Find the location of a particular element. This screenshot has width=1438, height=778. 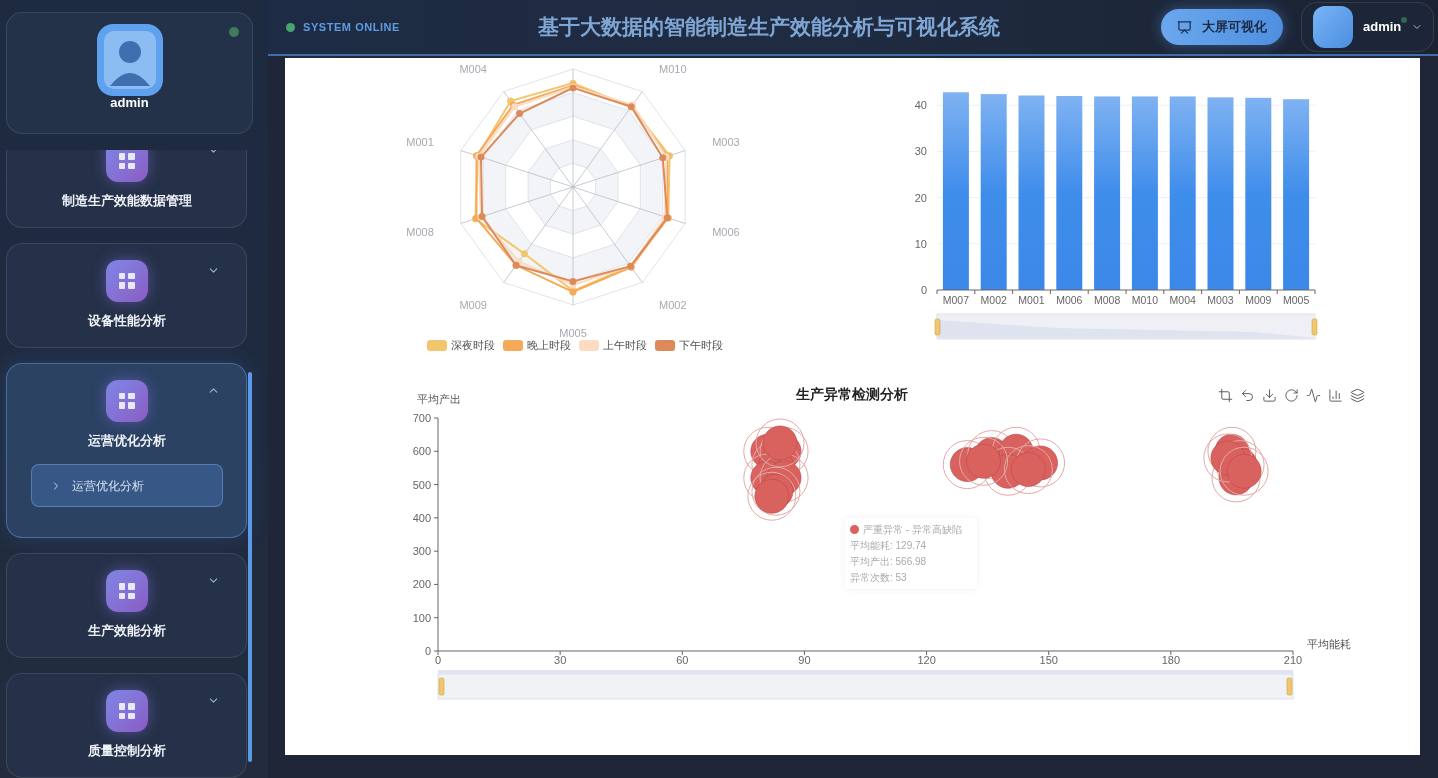

menu-card: 质量控制分析 is located at coordinates (126, 725).